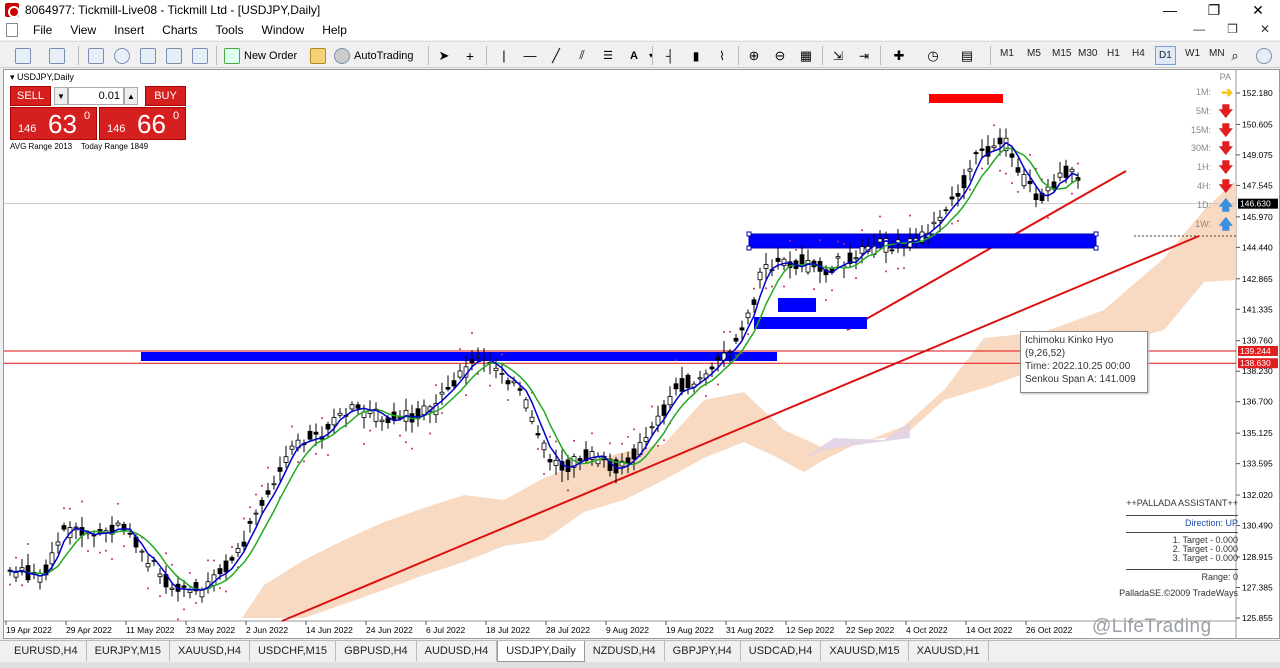 This screenshot has height=668, width=1280. I want to click on child-close-button: ✕, so click(1265, 29).